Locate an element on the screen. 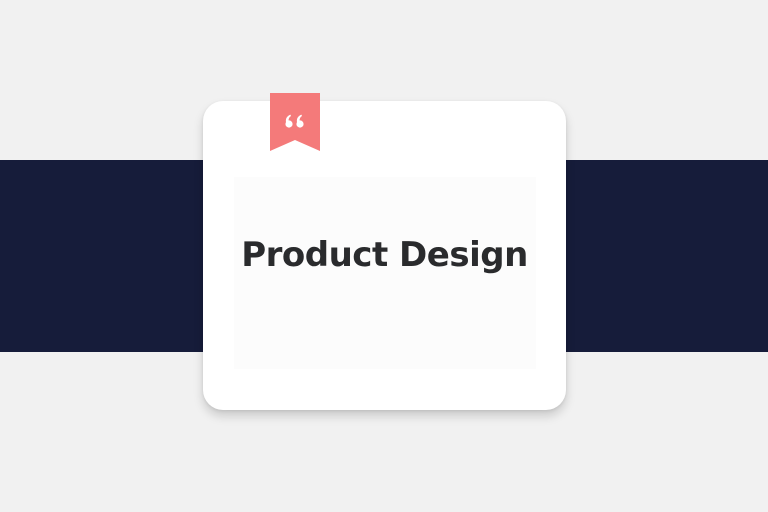  card-title: Product Design is located at coordinates (384, 255).